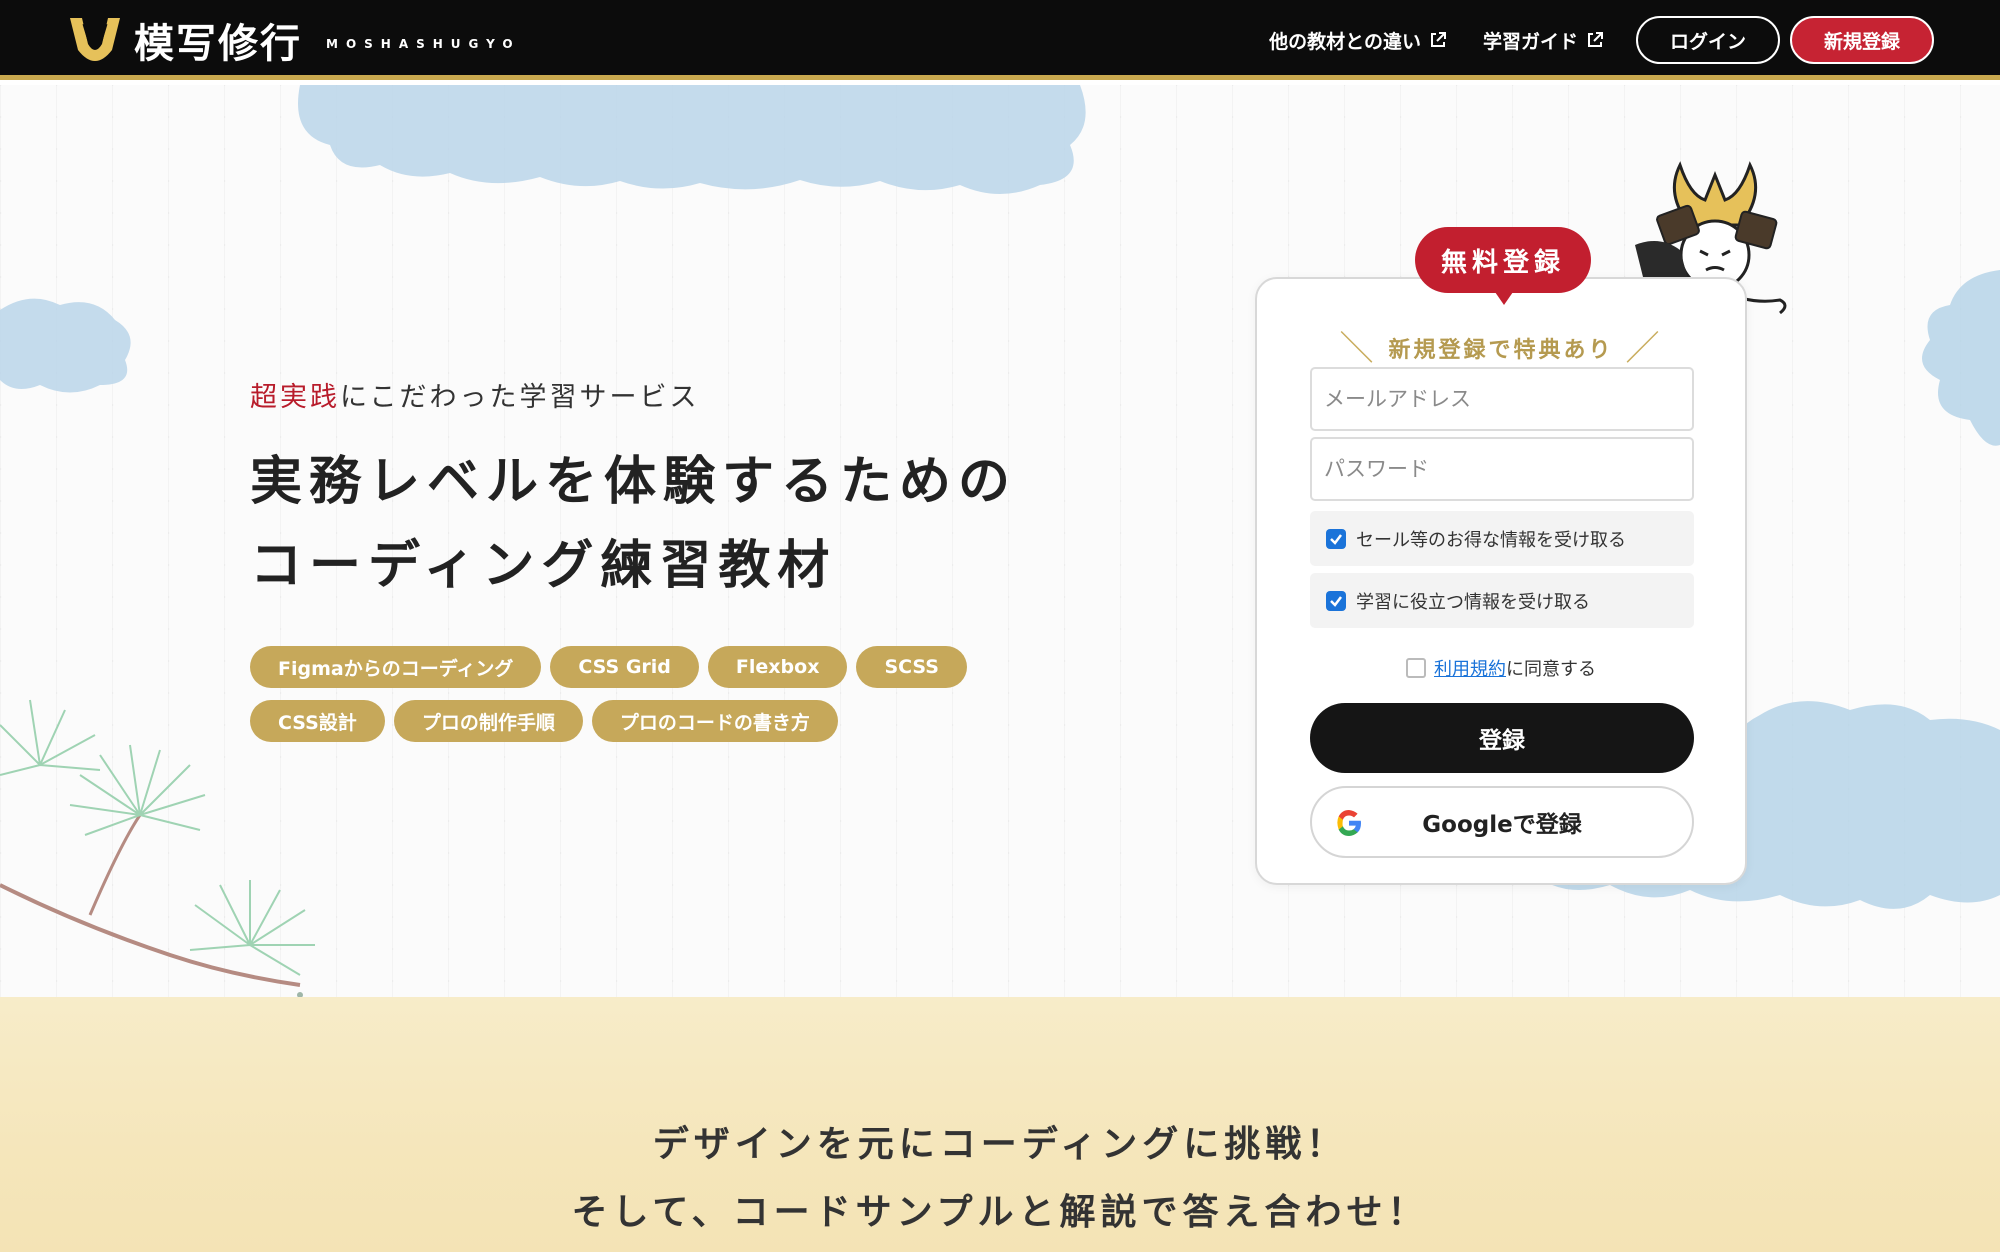 The height and width of the screenshot is (1252, 2000). Describe the element at coordinates (95, 39) in the screenshot. I see `helmet-logo-icon` at that location.